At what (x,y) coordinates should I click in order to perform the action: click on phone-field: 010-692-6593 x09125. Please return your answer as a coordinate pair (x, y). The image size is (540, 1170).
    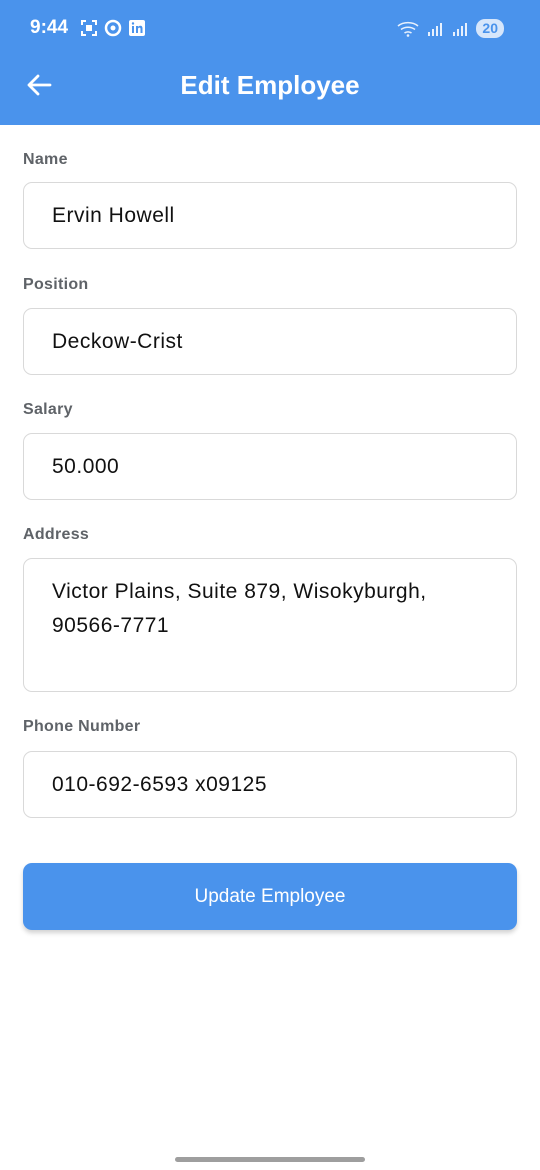
    Looking at the image, I should click on (270, 784).